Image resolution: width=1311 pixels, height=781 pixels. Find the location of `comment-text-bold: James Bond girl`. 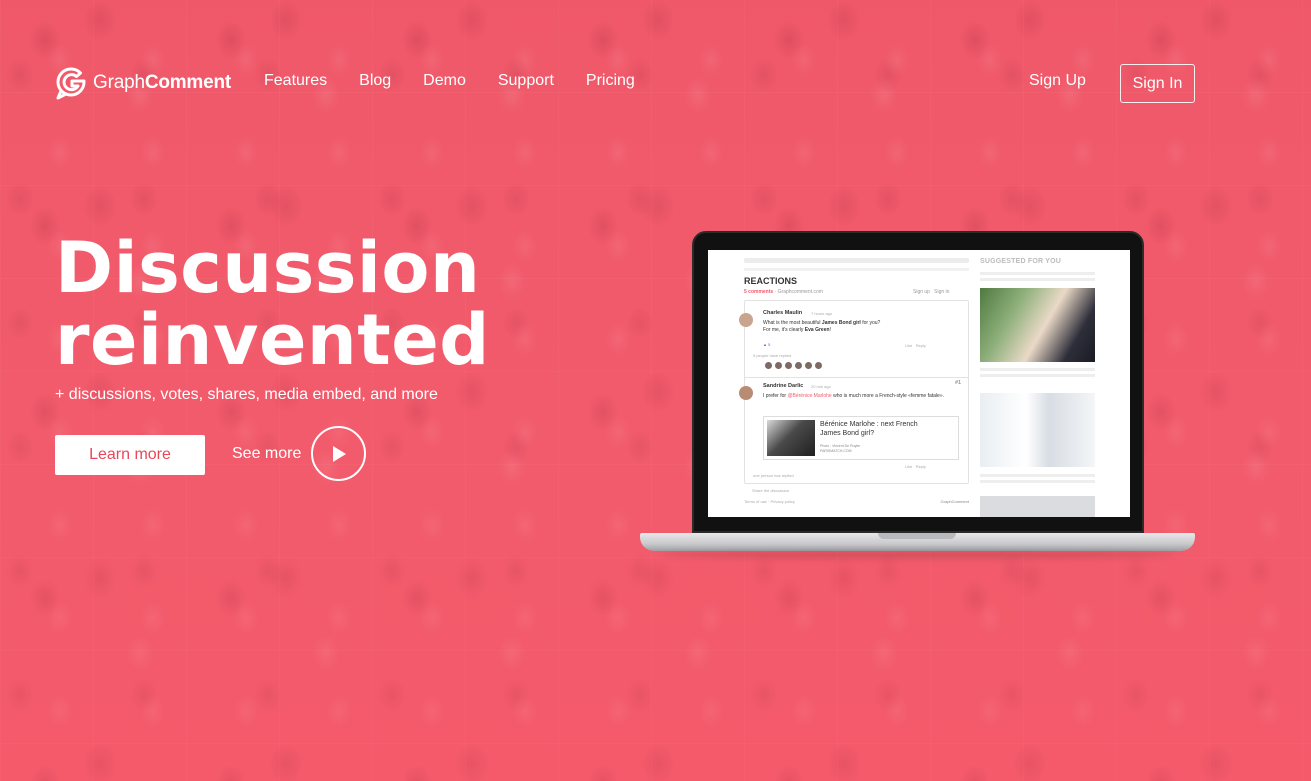

comment-text-bold: James Bond girl is located at coordinates (841, 323).